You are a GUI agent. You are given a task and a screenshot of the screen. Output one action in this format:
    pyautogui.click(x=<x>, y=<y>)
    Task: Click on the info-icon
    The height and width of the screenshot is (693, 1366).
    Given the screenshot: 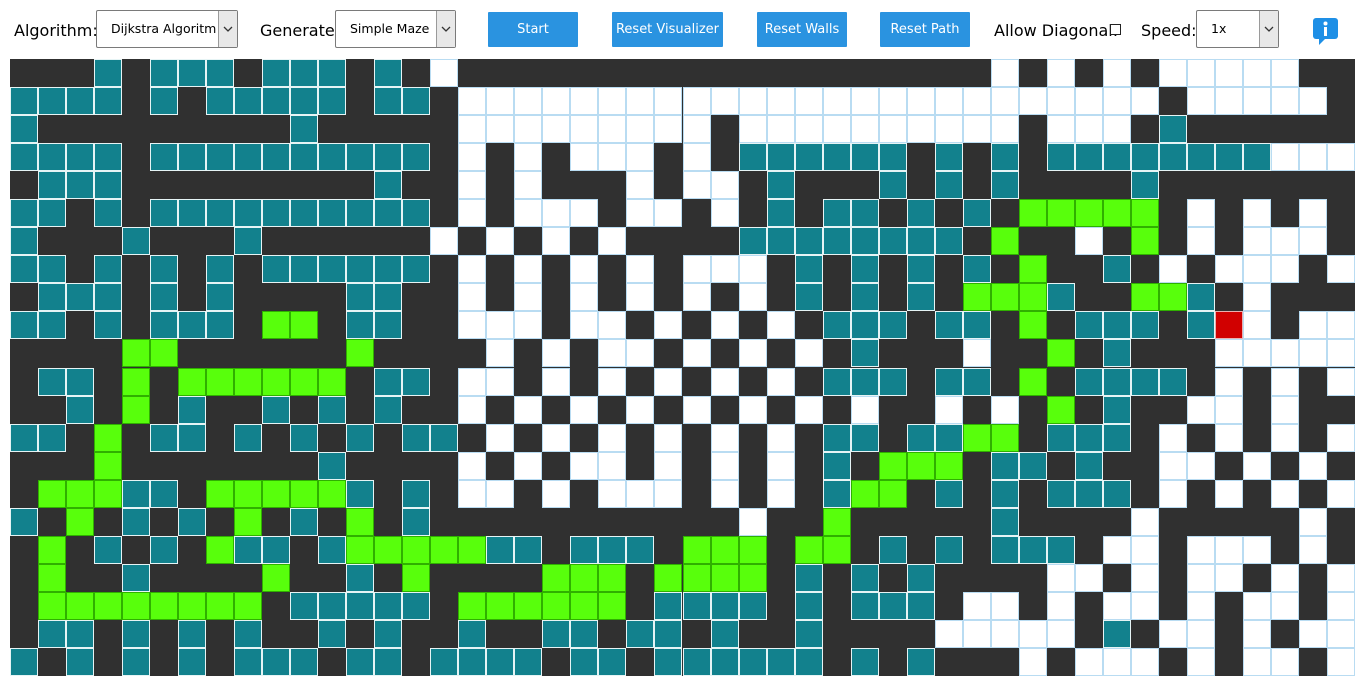 What is the action you would take?
    pyautogui.click(x=1326, y=31)
    